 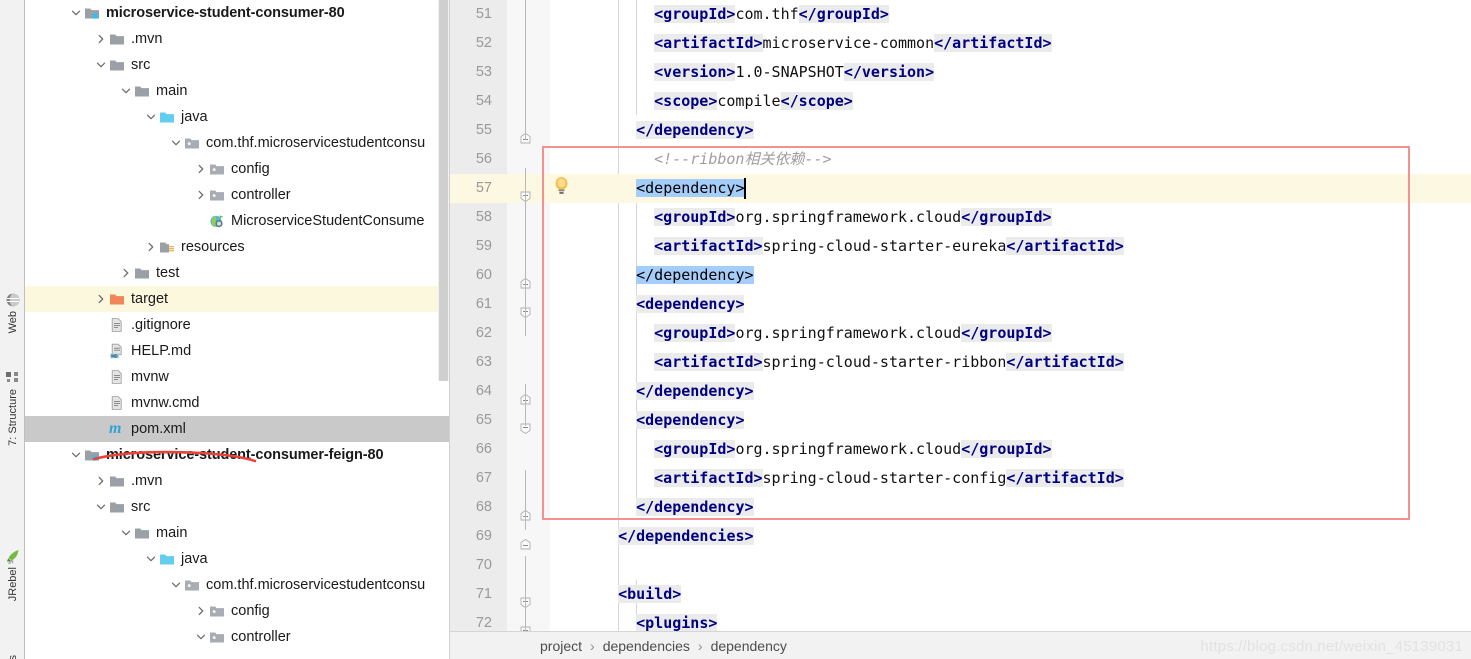 I want to click on tree-item-label: main, so click(x=172, y=91).